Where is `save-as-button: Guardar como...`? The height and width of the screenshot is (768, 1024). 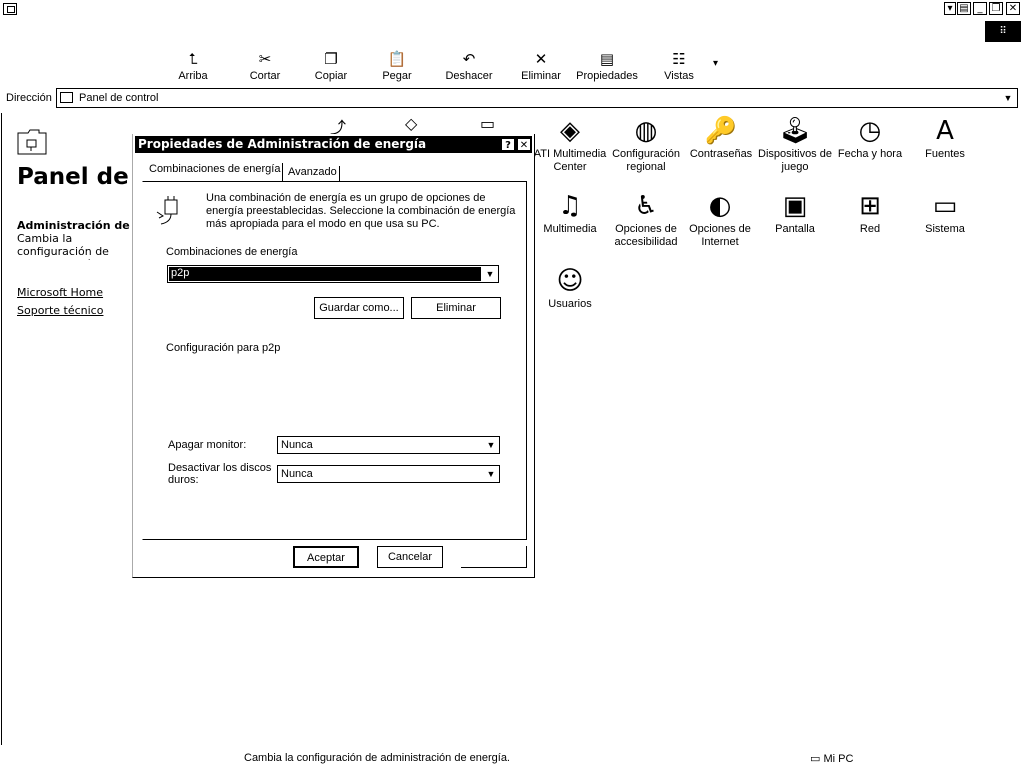 save-as-button: Guardar como... is located at coordinates (359, 308).